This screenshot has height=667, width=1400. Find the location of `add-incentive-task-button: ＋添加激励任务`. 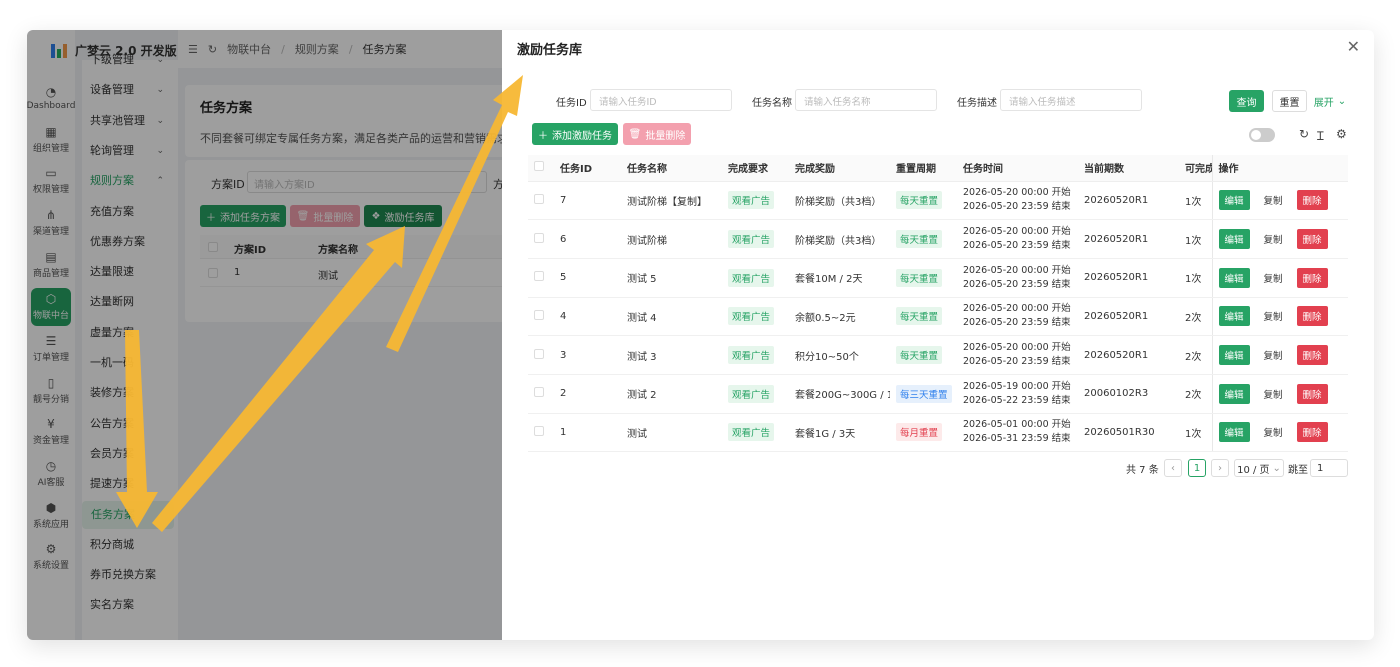

add-incentive-task-button: ＋添加激励任务 is located at coordinates (575, 134).